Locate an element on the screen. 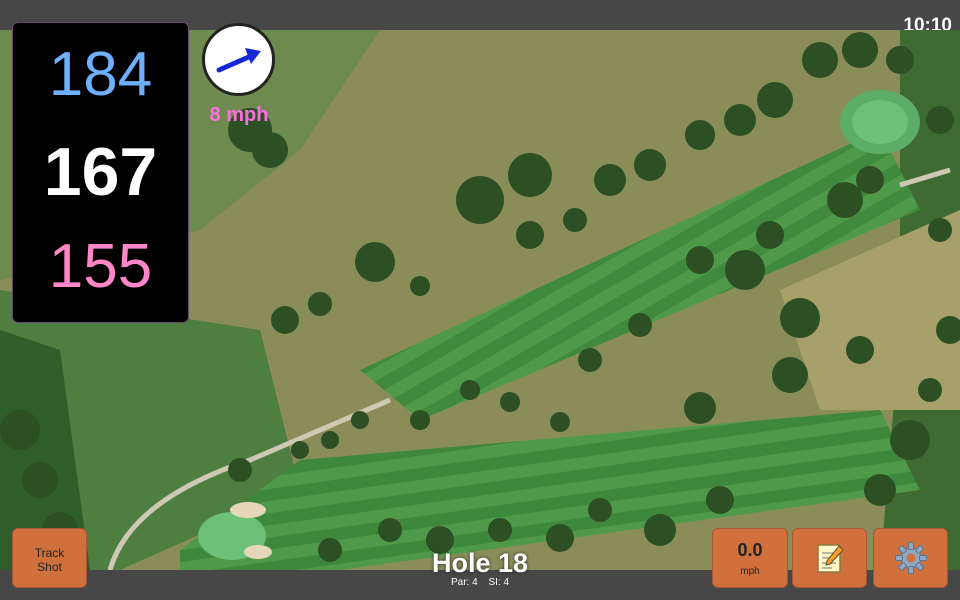 The image size is (960, 600). wind-speed: 8 mph is located at coordinates (239, 115).